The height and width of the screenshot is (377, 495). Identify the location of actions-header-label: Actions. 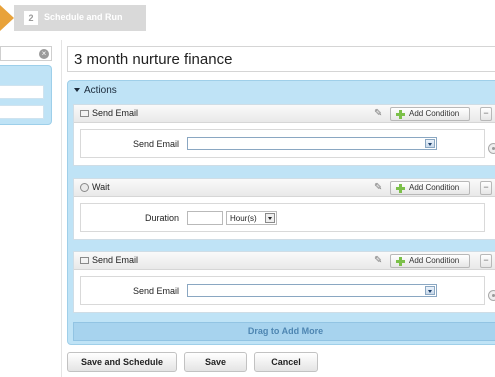
(100, 90).